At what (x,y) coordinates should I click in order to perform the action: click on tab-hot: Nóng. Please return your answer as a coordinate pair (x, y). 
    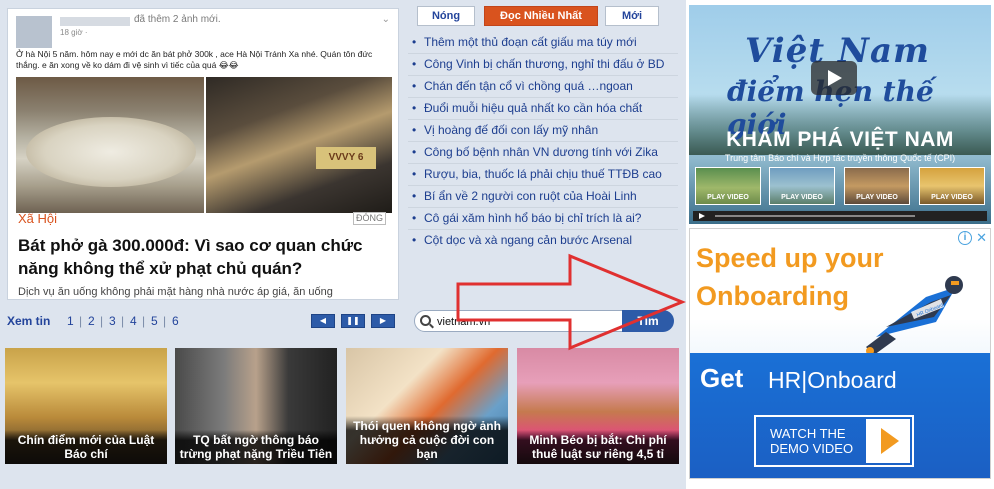
    Looking at the image, I should click on (446, 16).